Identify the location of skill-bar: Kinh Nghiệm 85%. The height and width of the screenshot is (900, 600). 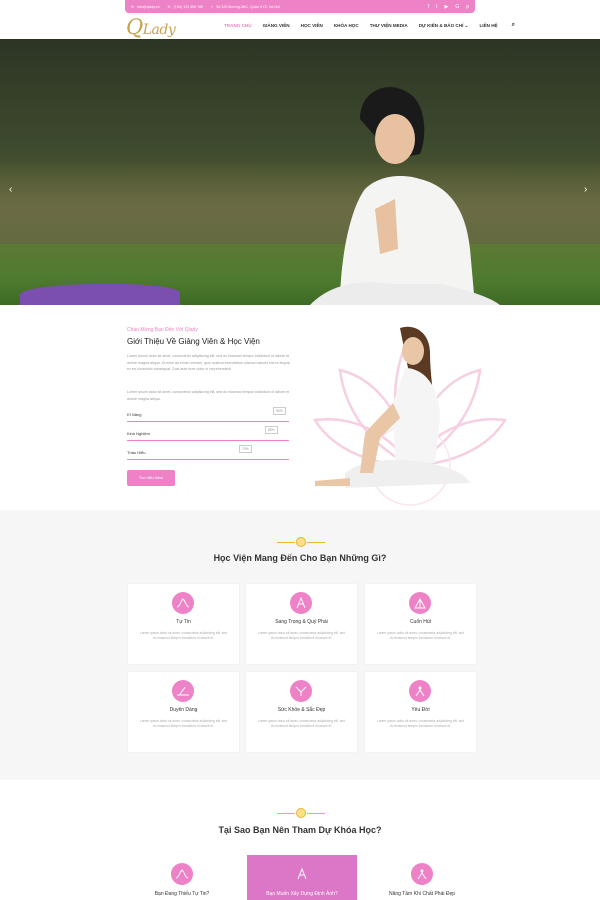
(208, 433).